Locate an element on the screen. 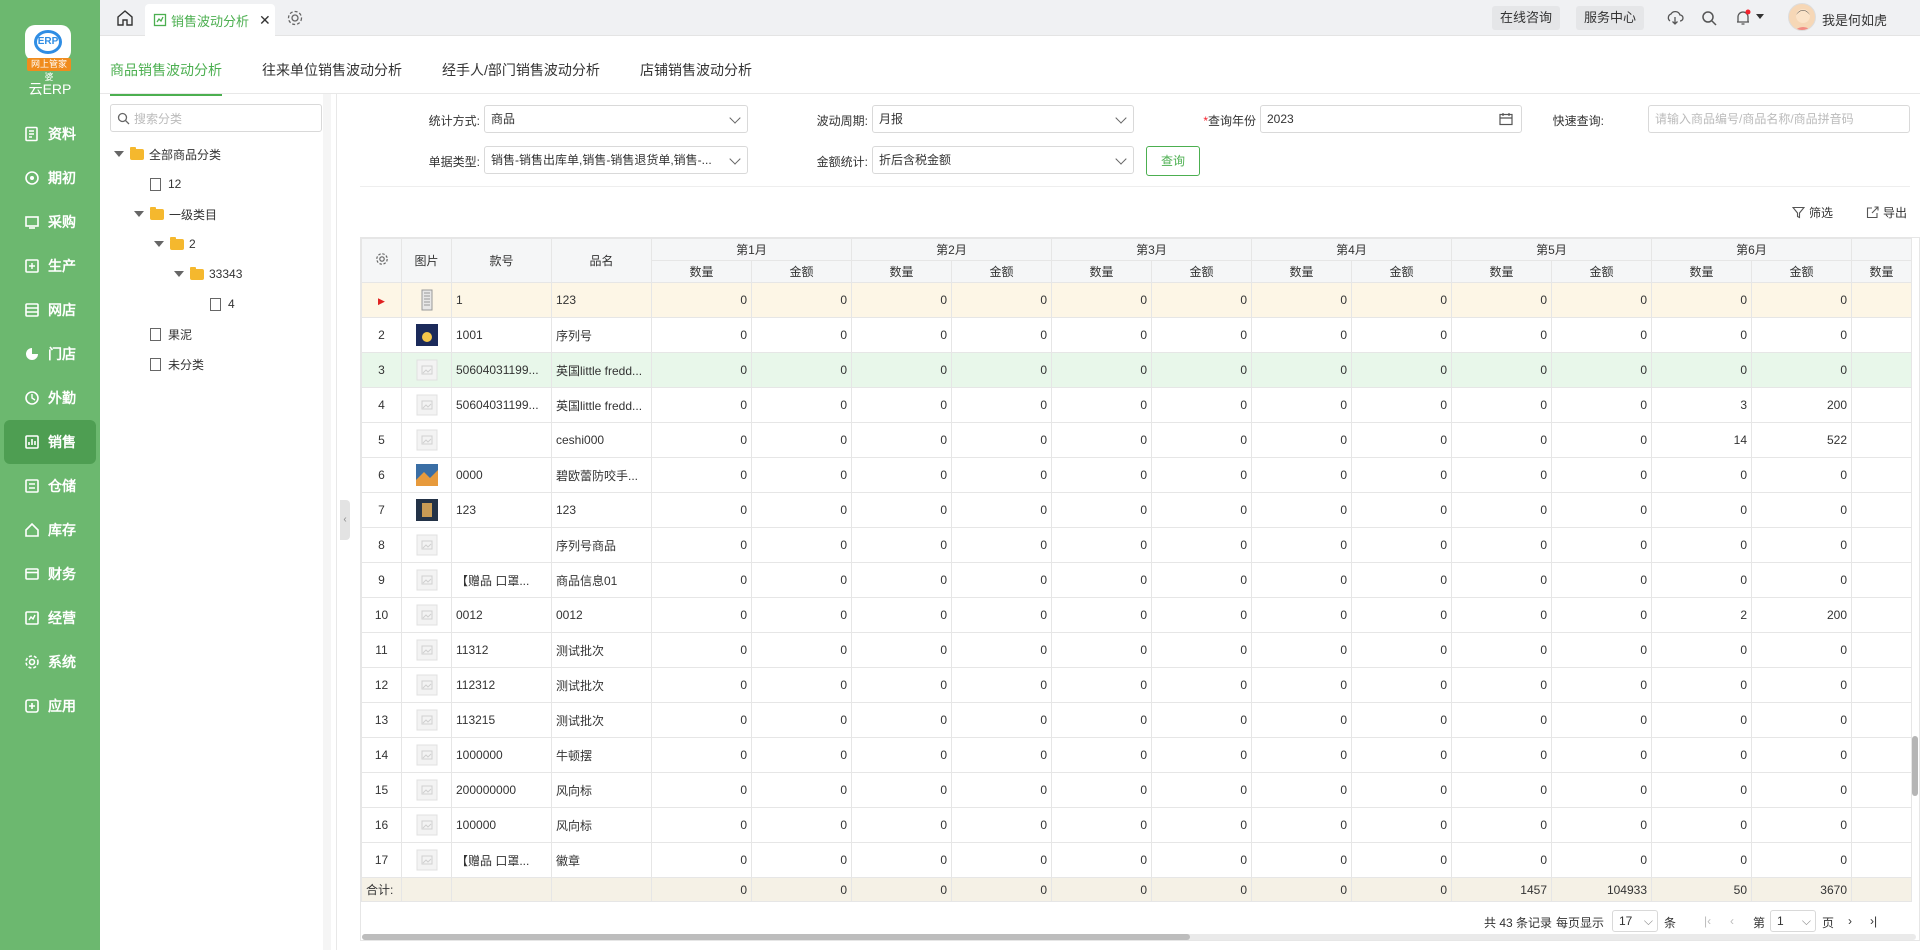  nav-item-warehouse: 仓储 is located at coordinates (50, 486).